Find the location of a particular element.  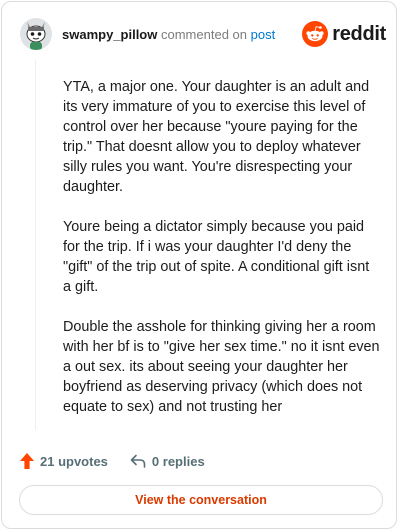

upvote-arrow-icon is located at coordinates (27, 461).